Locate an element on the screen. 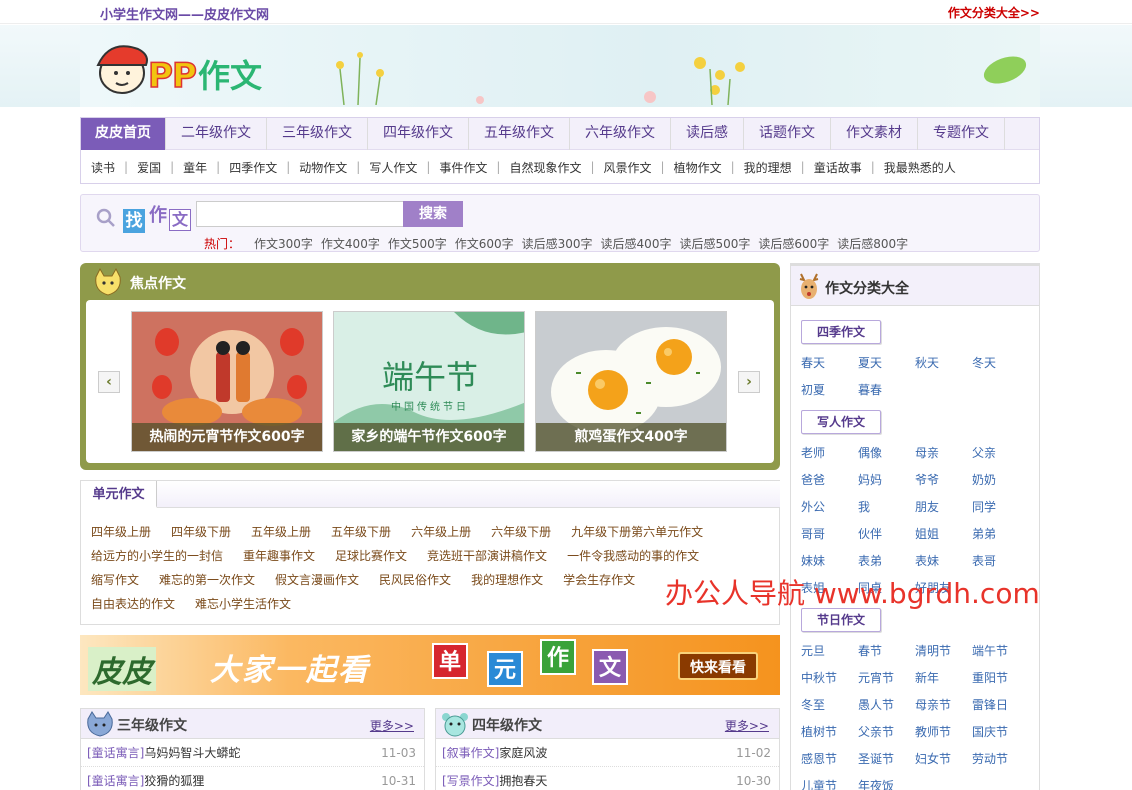  unit-link: 民风民俗作文 is located at coordinates (415, 579).